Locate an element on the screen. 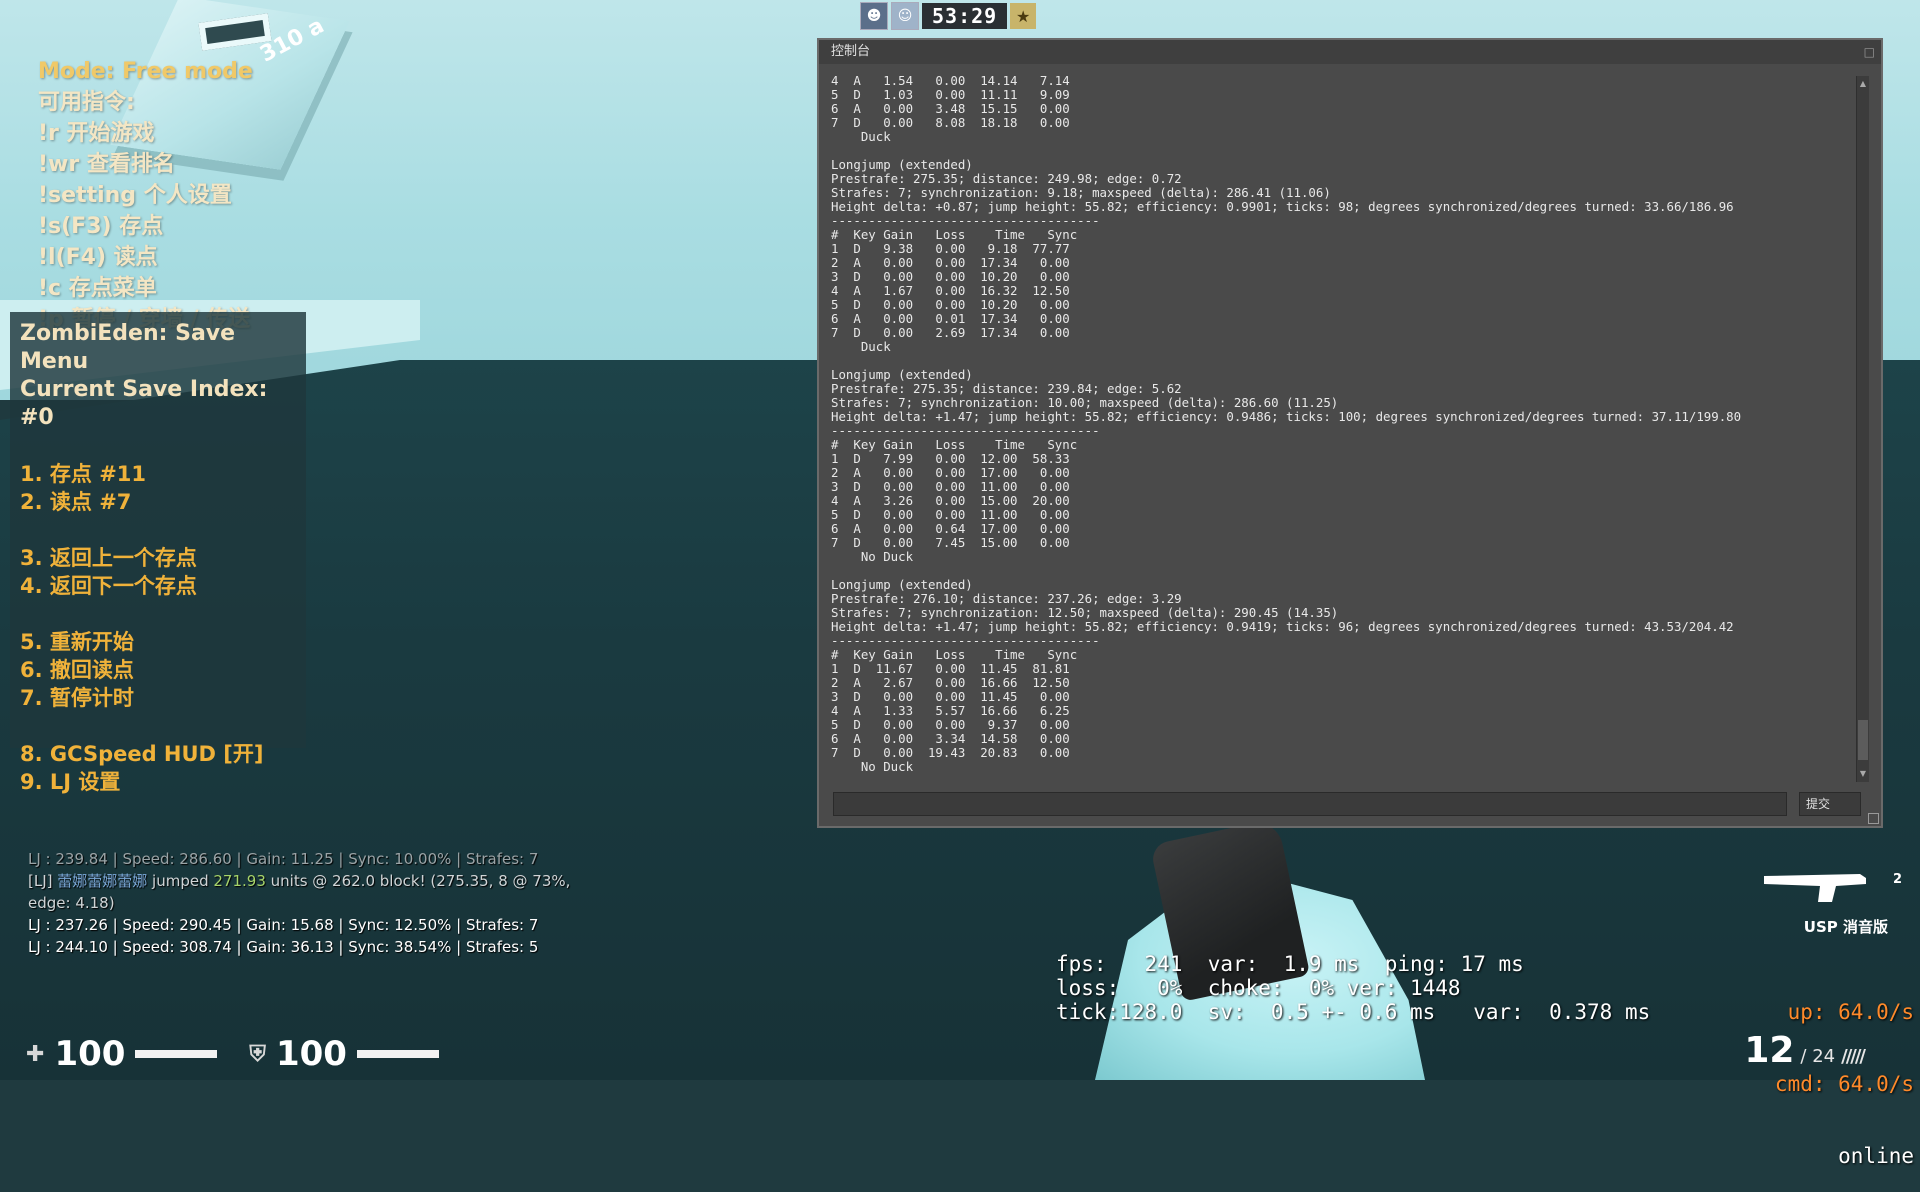 Image resolution: width=1920 pixels, height=1192 pixels. scroll-down-icon: ▼ is located at coordinates (1863, 774).